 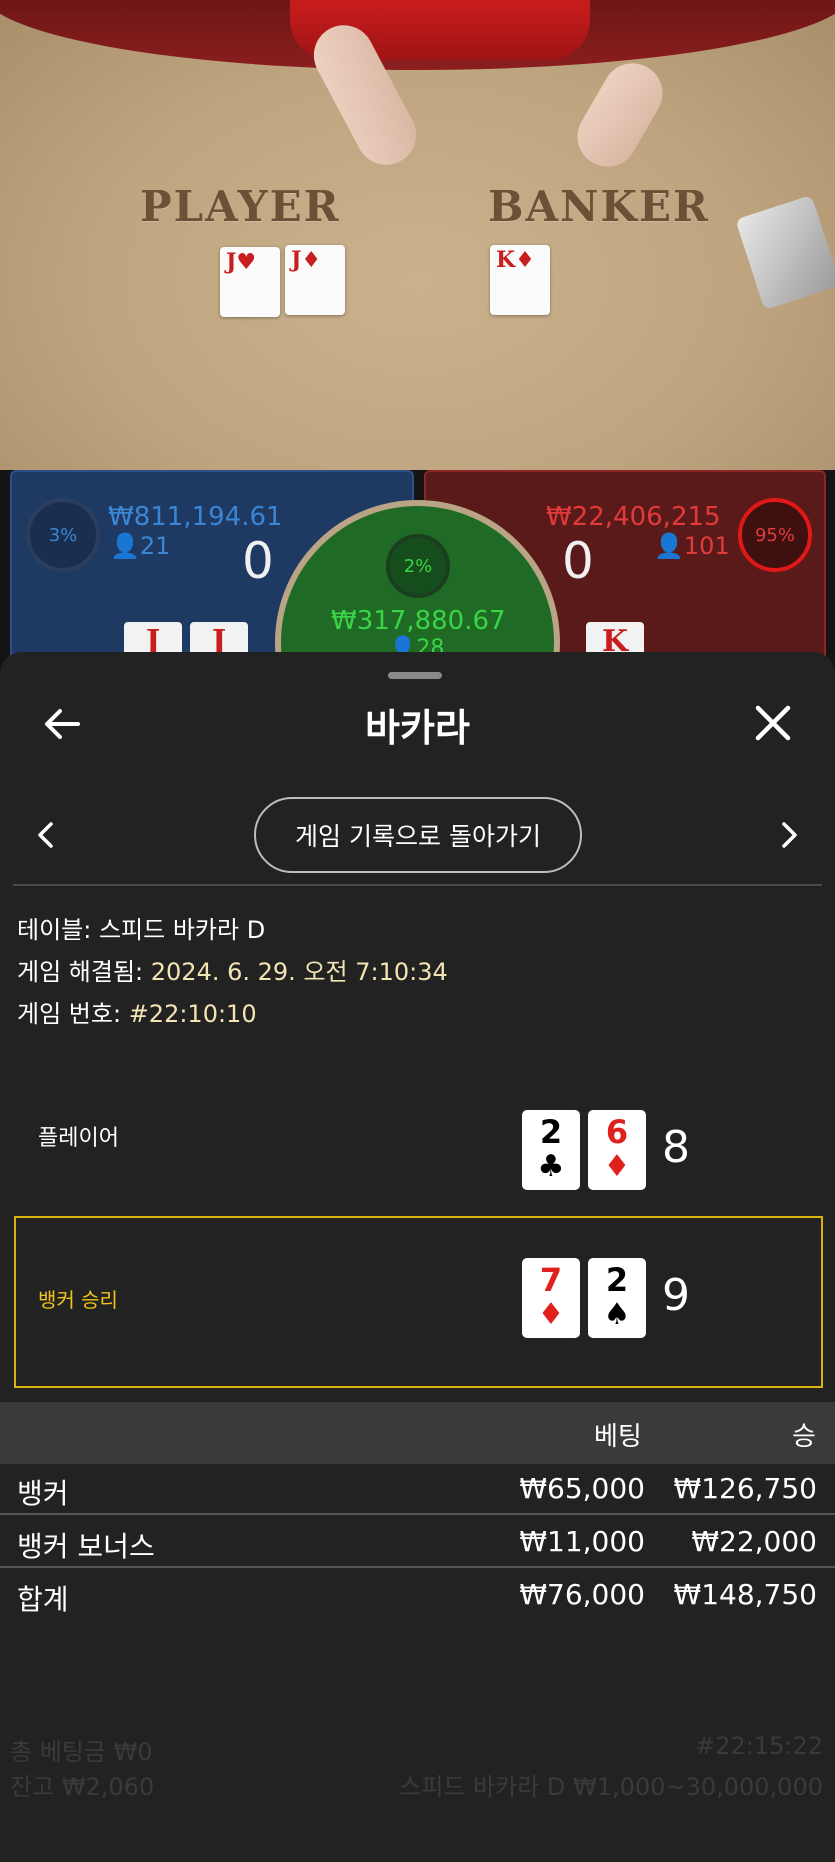 What do you see at coordinates (617, 1298) in the screenshot?
I see `banker-result-card-2: 2 ♠` at bounding box center [617, 1298].